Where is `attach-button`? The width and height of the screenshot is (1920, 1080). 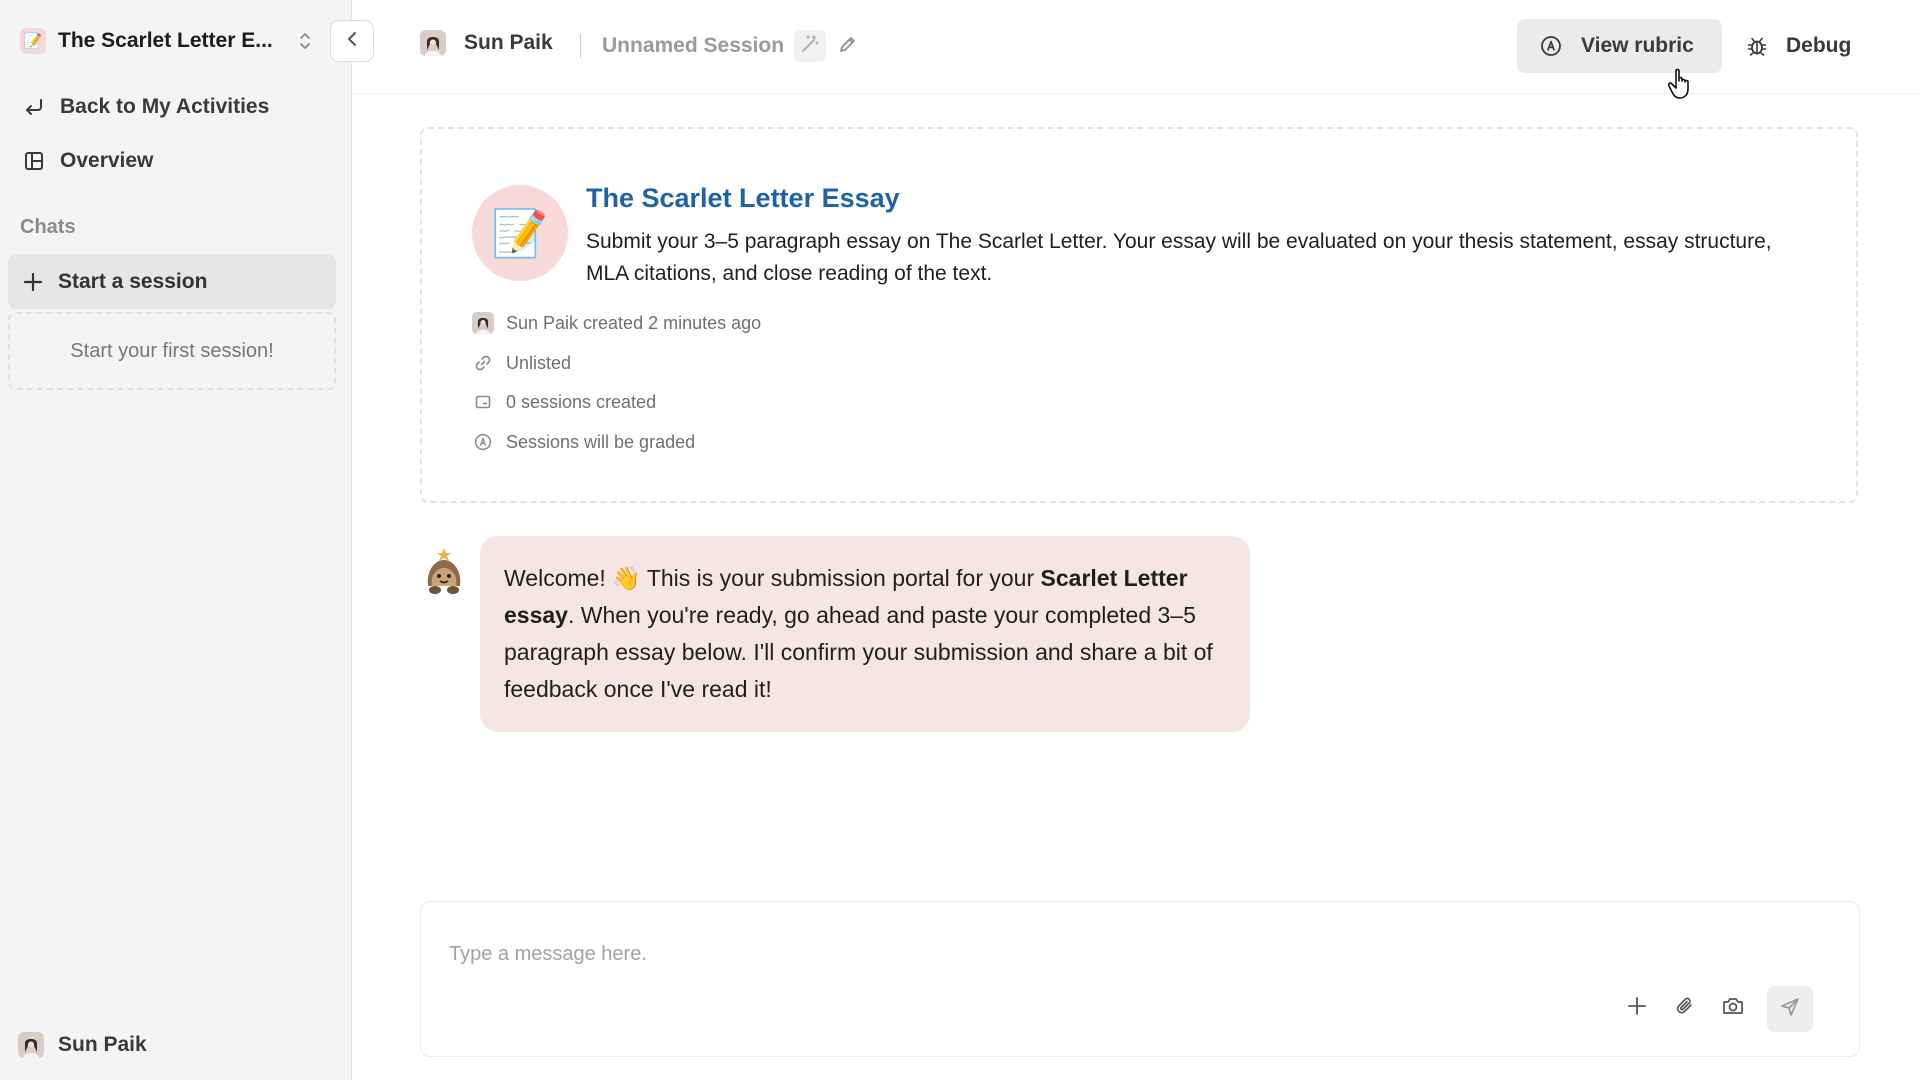 attach-button is located at coordinates (1685, 1008).